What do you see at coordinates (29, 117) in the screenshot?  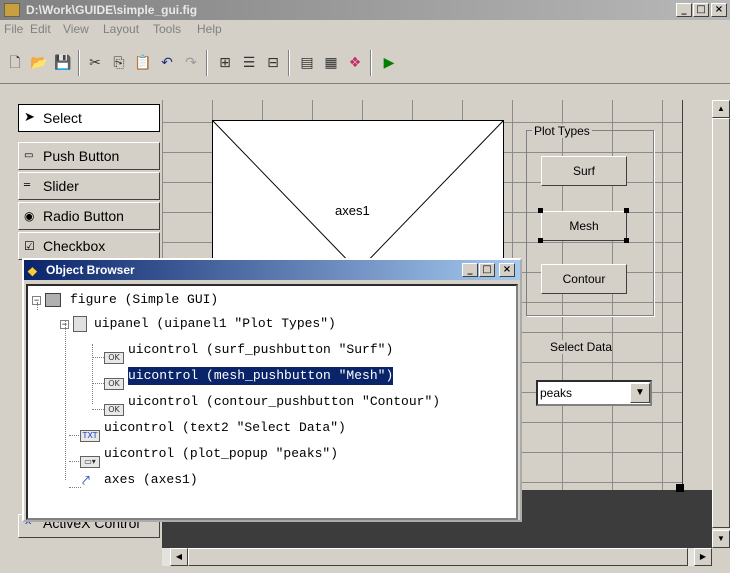 I see `arrow-cursor-icon: ➤` at bounding box center [29, 117].